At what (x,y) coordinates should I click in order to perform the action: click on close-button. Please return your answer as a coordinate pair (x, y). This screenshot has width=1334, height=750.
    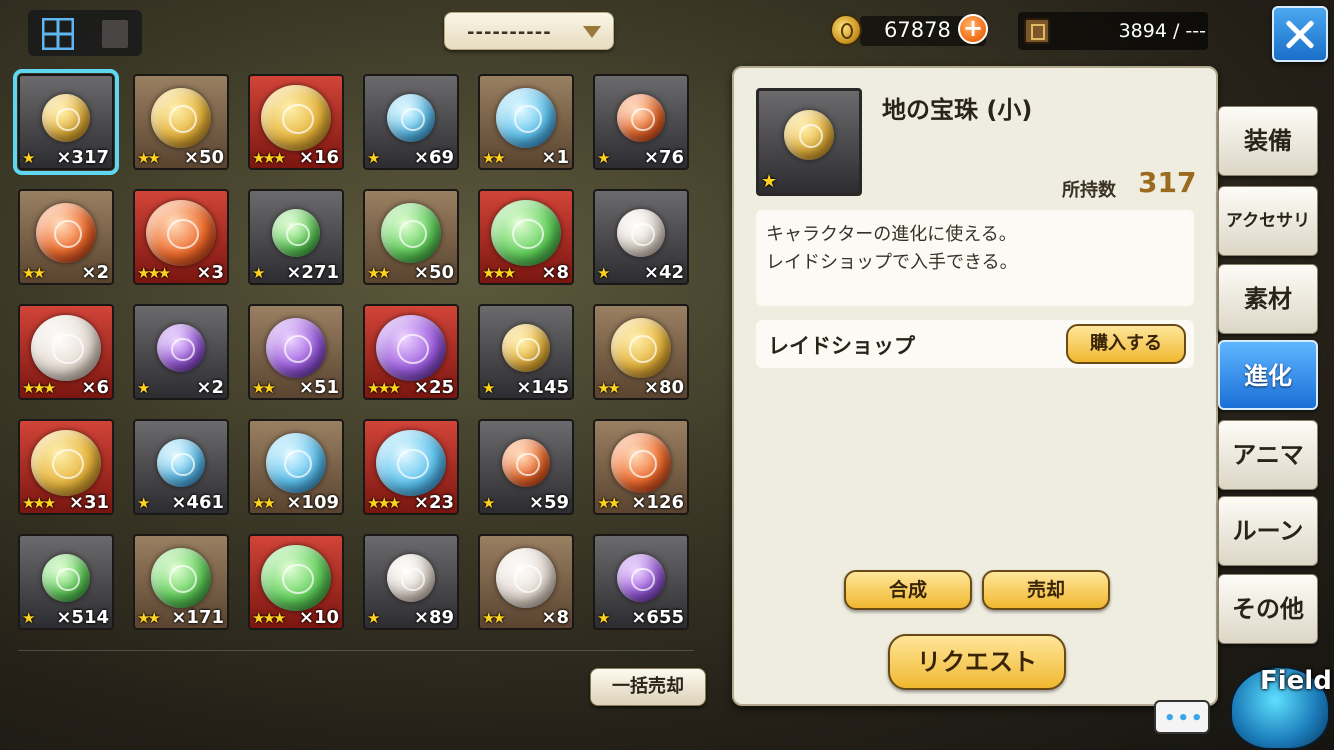
    Looking at the image, I should click on (1300, 34).